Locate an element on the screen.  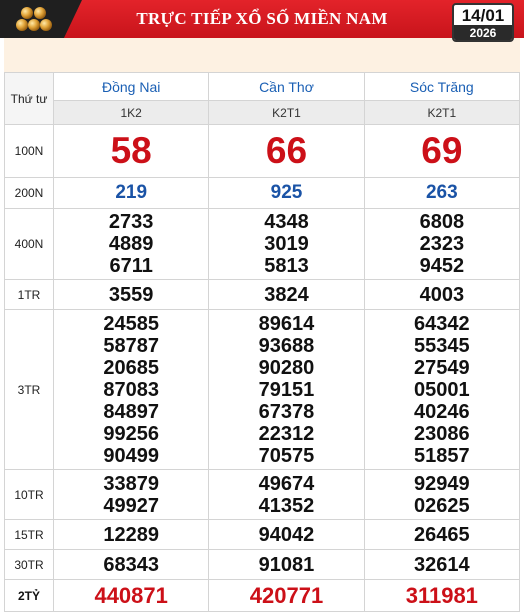
page-title: TRỰC TIẾP XỔ SỐ MIỀN NAM is located at coordinates (262, 18).